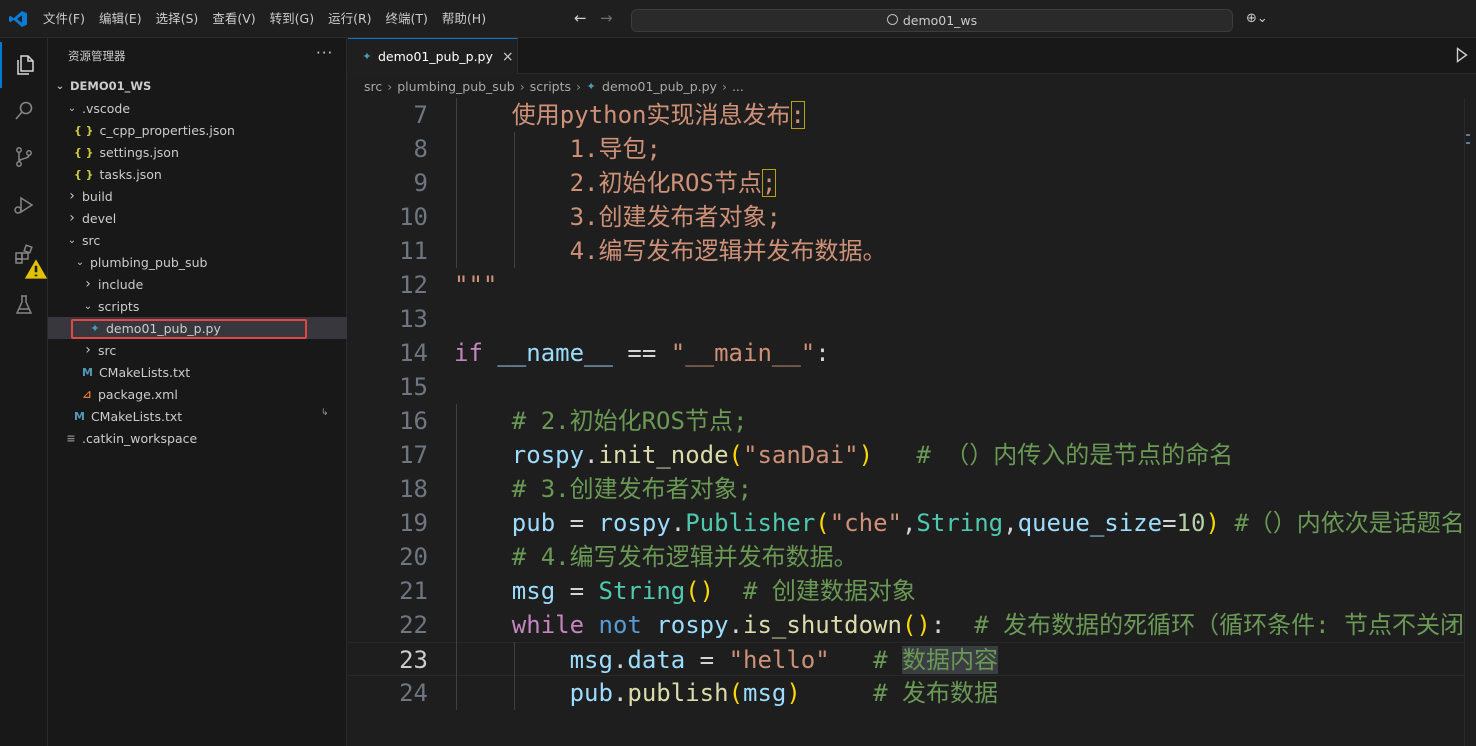  Describe the element at coordinates (906, 217) in the screenshot. I see `code-line: 10 3.创建发布者对象;` at that location.